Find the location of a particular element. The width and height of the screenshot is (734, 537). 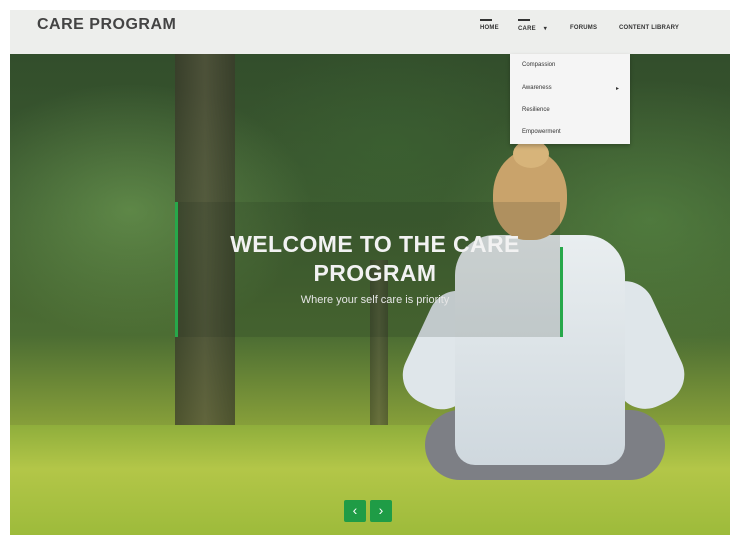

nav-care: CARE ▾ is located at coordinates (532, 29).